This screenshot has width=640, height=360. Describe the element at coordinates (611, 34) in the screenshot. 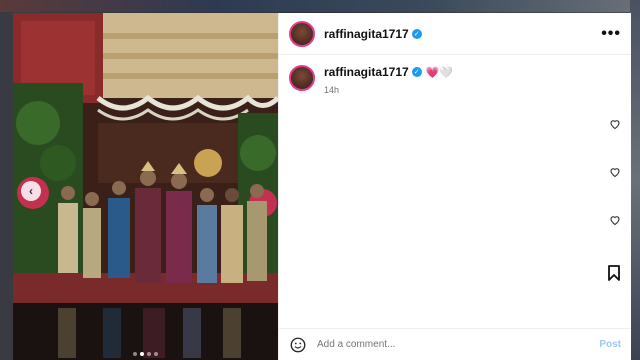

I see `more-options-button: •••` at that location.